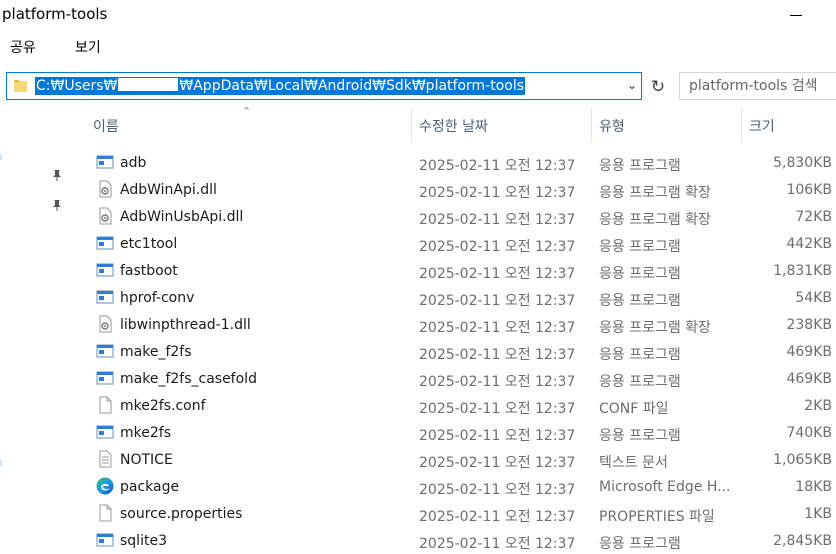 The image size is (836, 554). I want to click on file-row: etc1tool 2025-02-11 오전 12:37 응용 프로그램 442KB, so click(418, 243).